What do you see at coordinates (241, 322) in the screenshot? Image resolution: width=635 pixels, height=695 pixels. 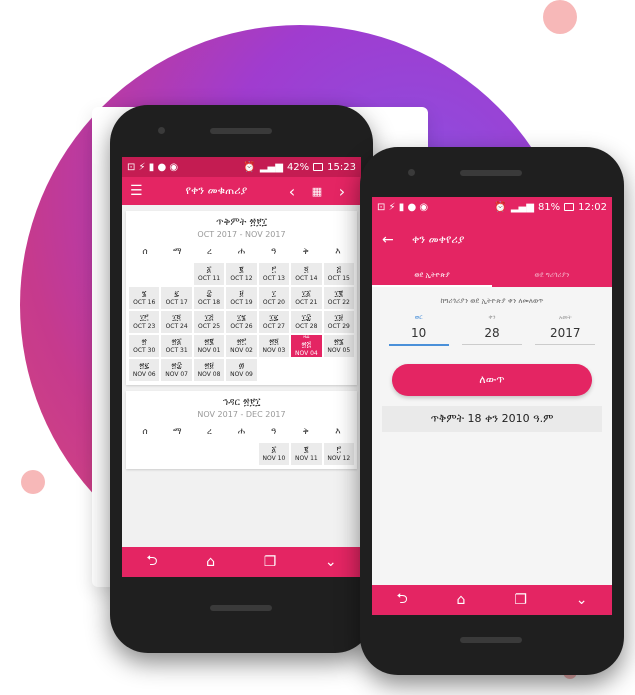 I see `day-cell: ፲፮ OCT 26` at bounding box center [241, 322].